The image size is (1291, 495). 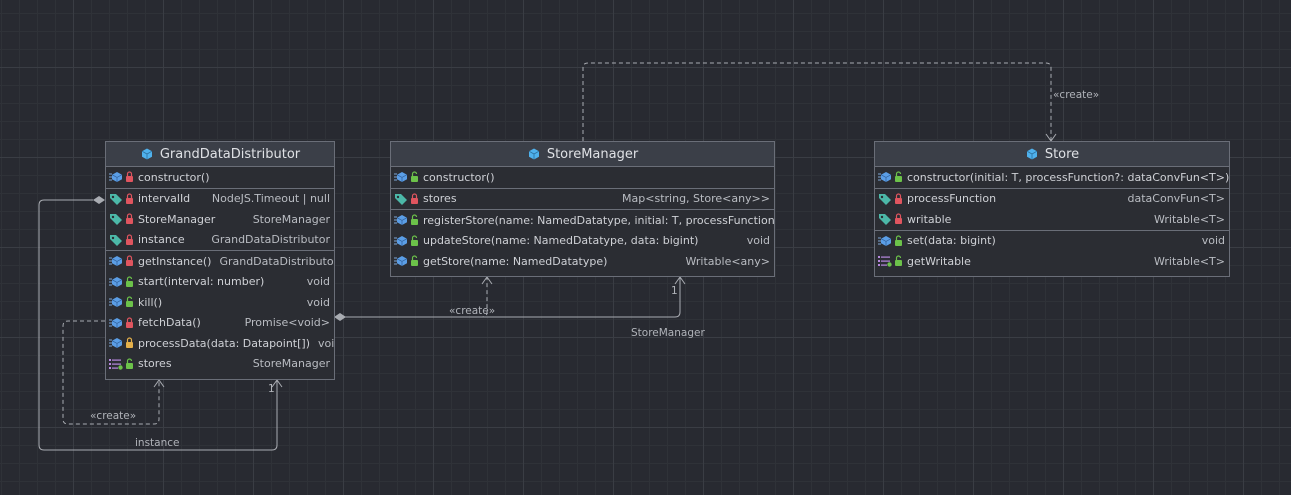 I want to click on member-row-getwritable: getWritable Writable<T>, so click(x=1052, y=261).